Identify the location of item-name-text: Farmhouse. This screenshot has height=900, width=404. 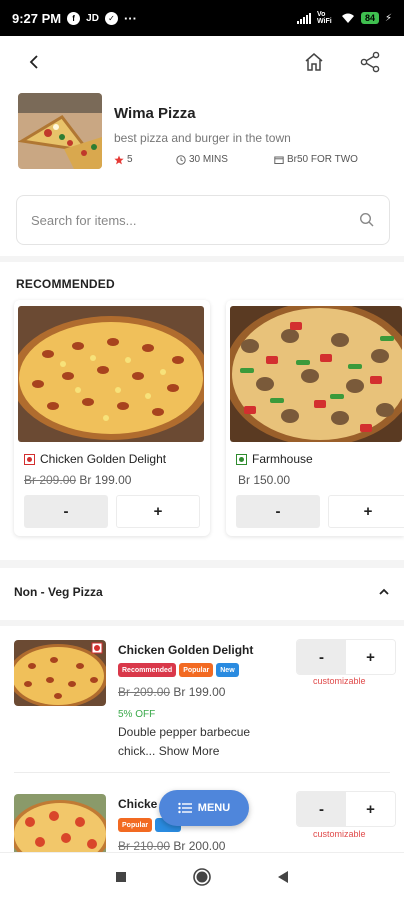
(282, 459).